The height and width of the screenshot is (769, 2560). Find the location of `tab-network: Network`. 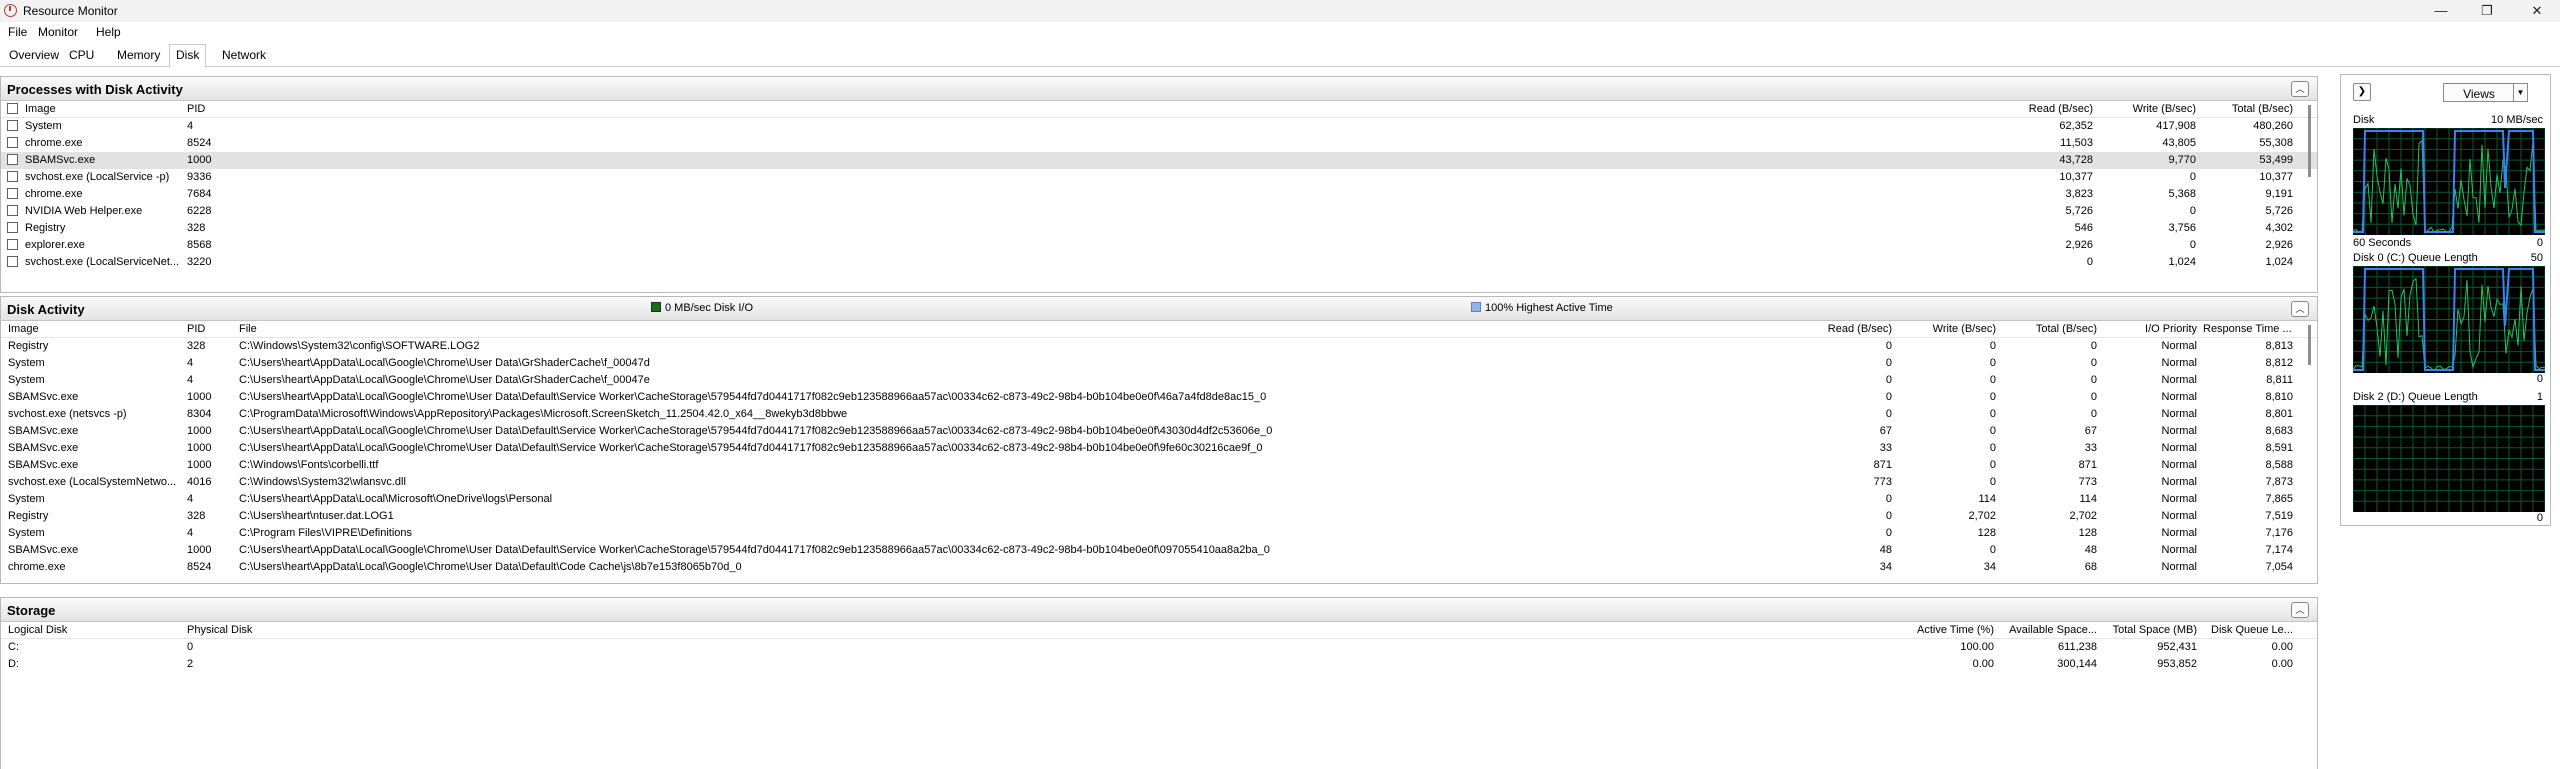

tab-network: Network is located at coordinates (244, 55).